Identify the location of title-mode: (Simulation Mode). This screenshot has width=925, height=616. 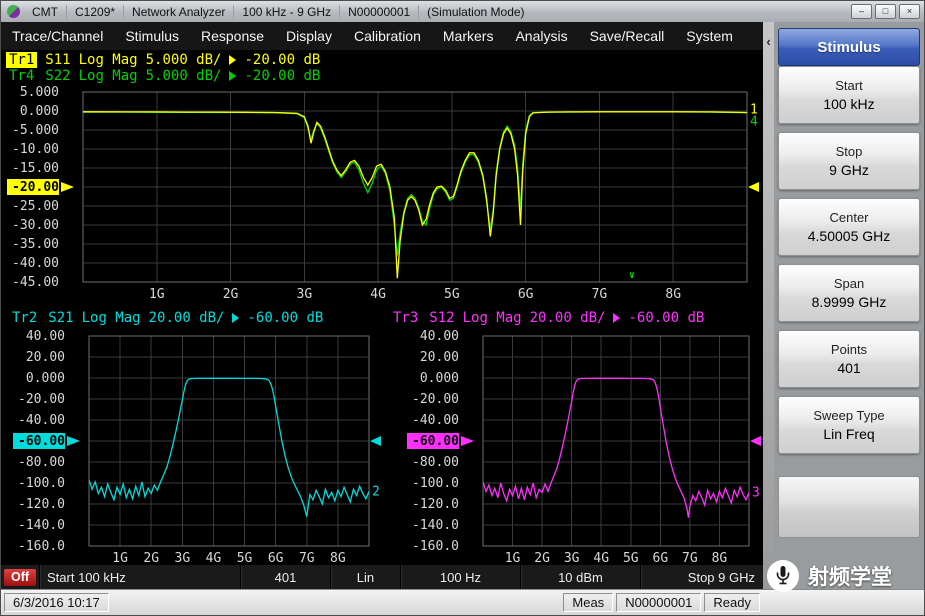
(475, 11).